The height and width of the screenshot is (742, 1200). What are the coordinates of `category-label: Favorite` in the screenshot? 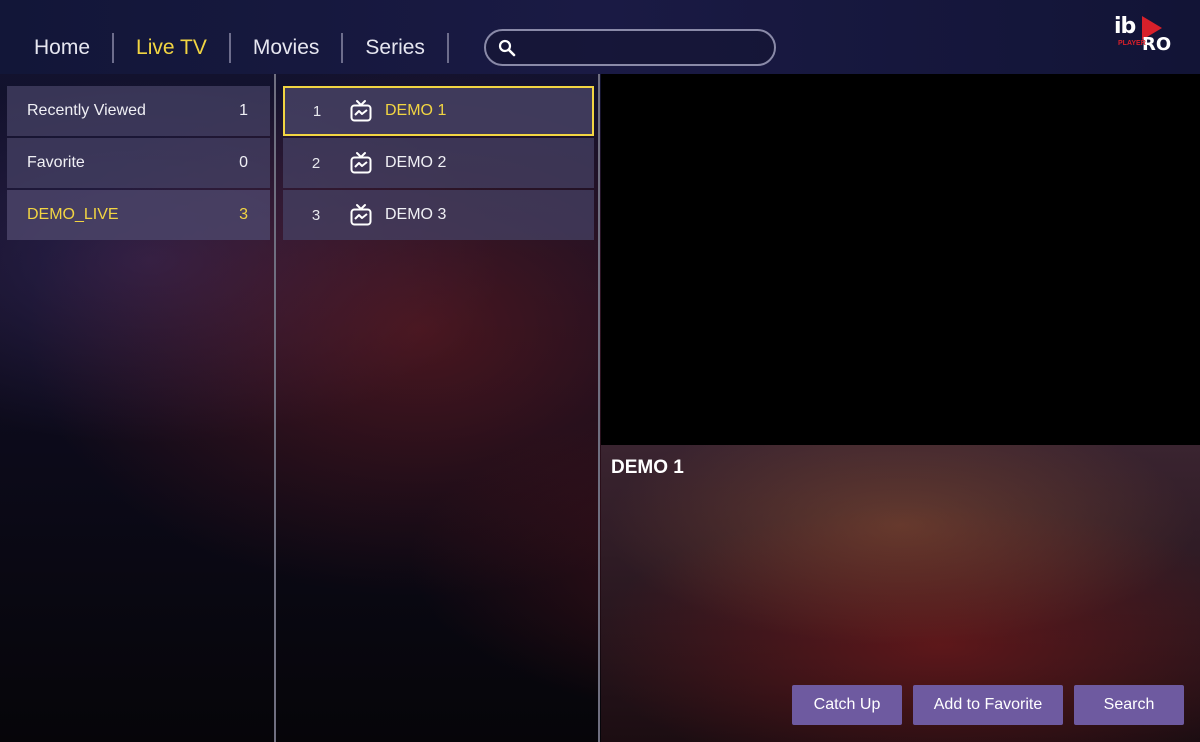 It's located at (56, 162).